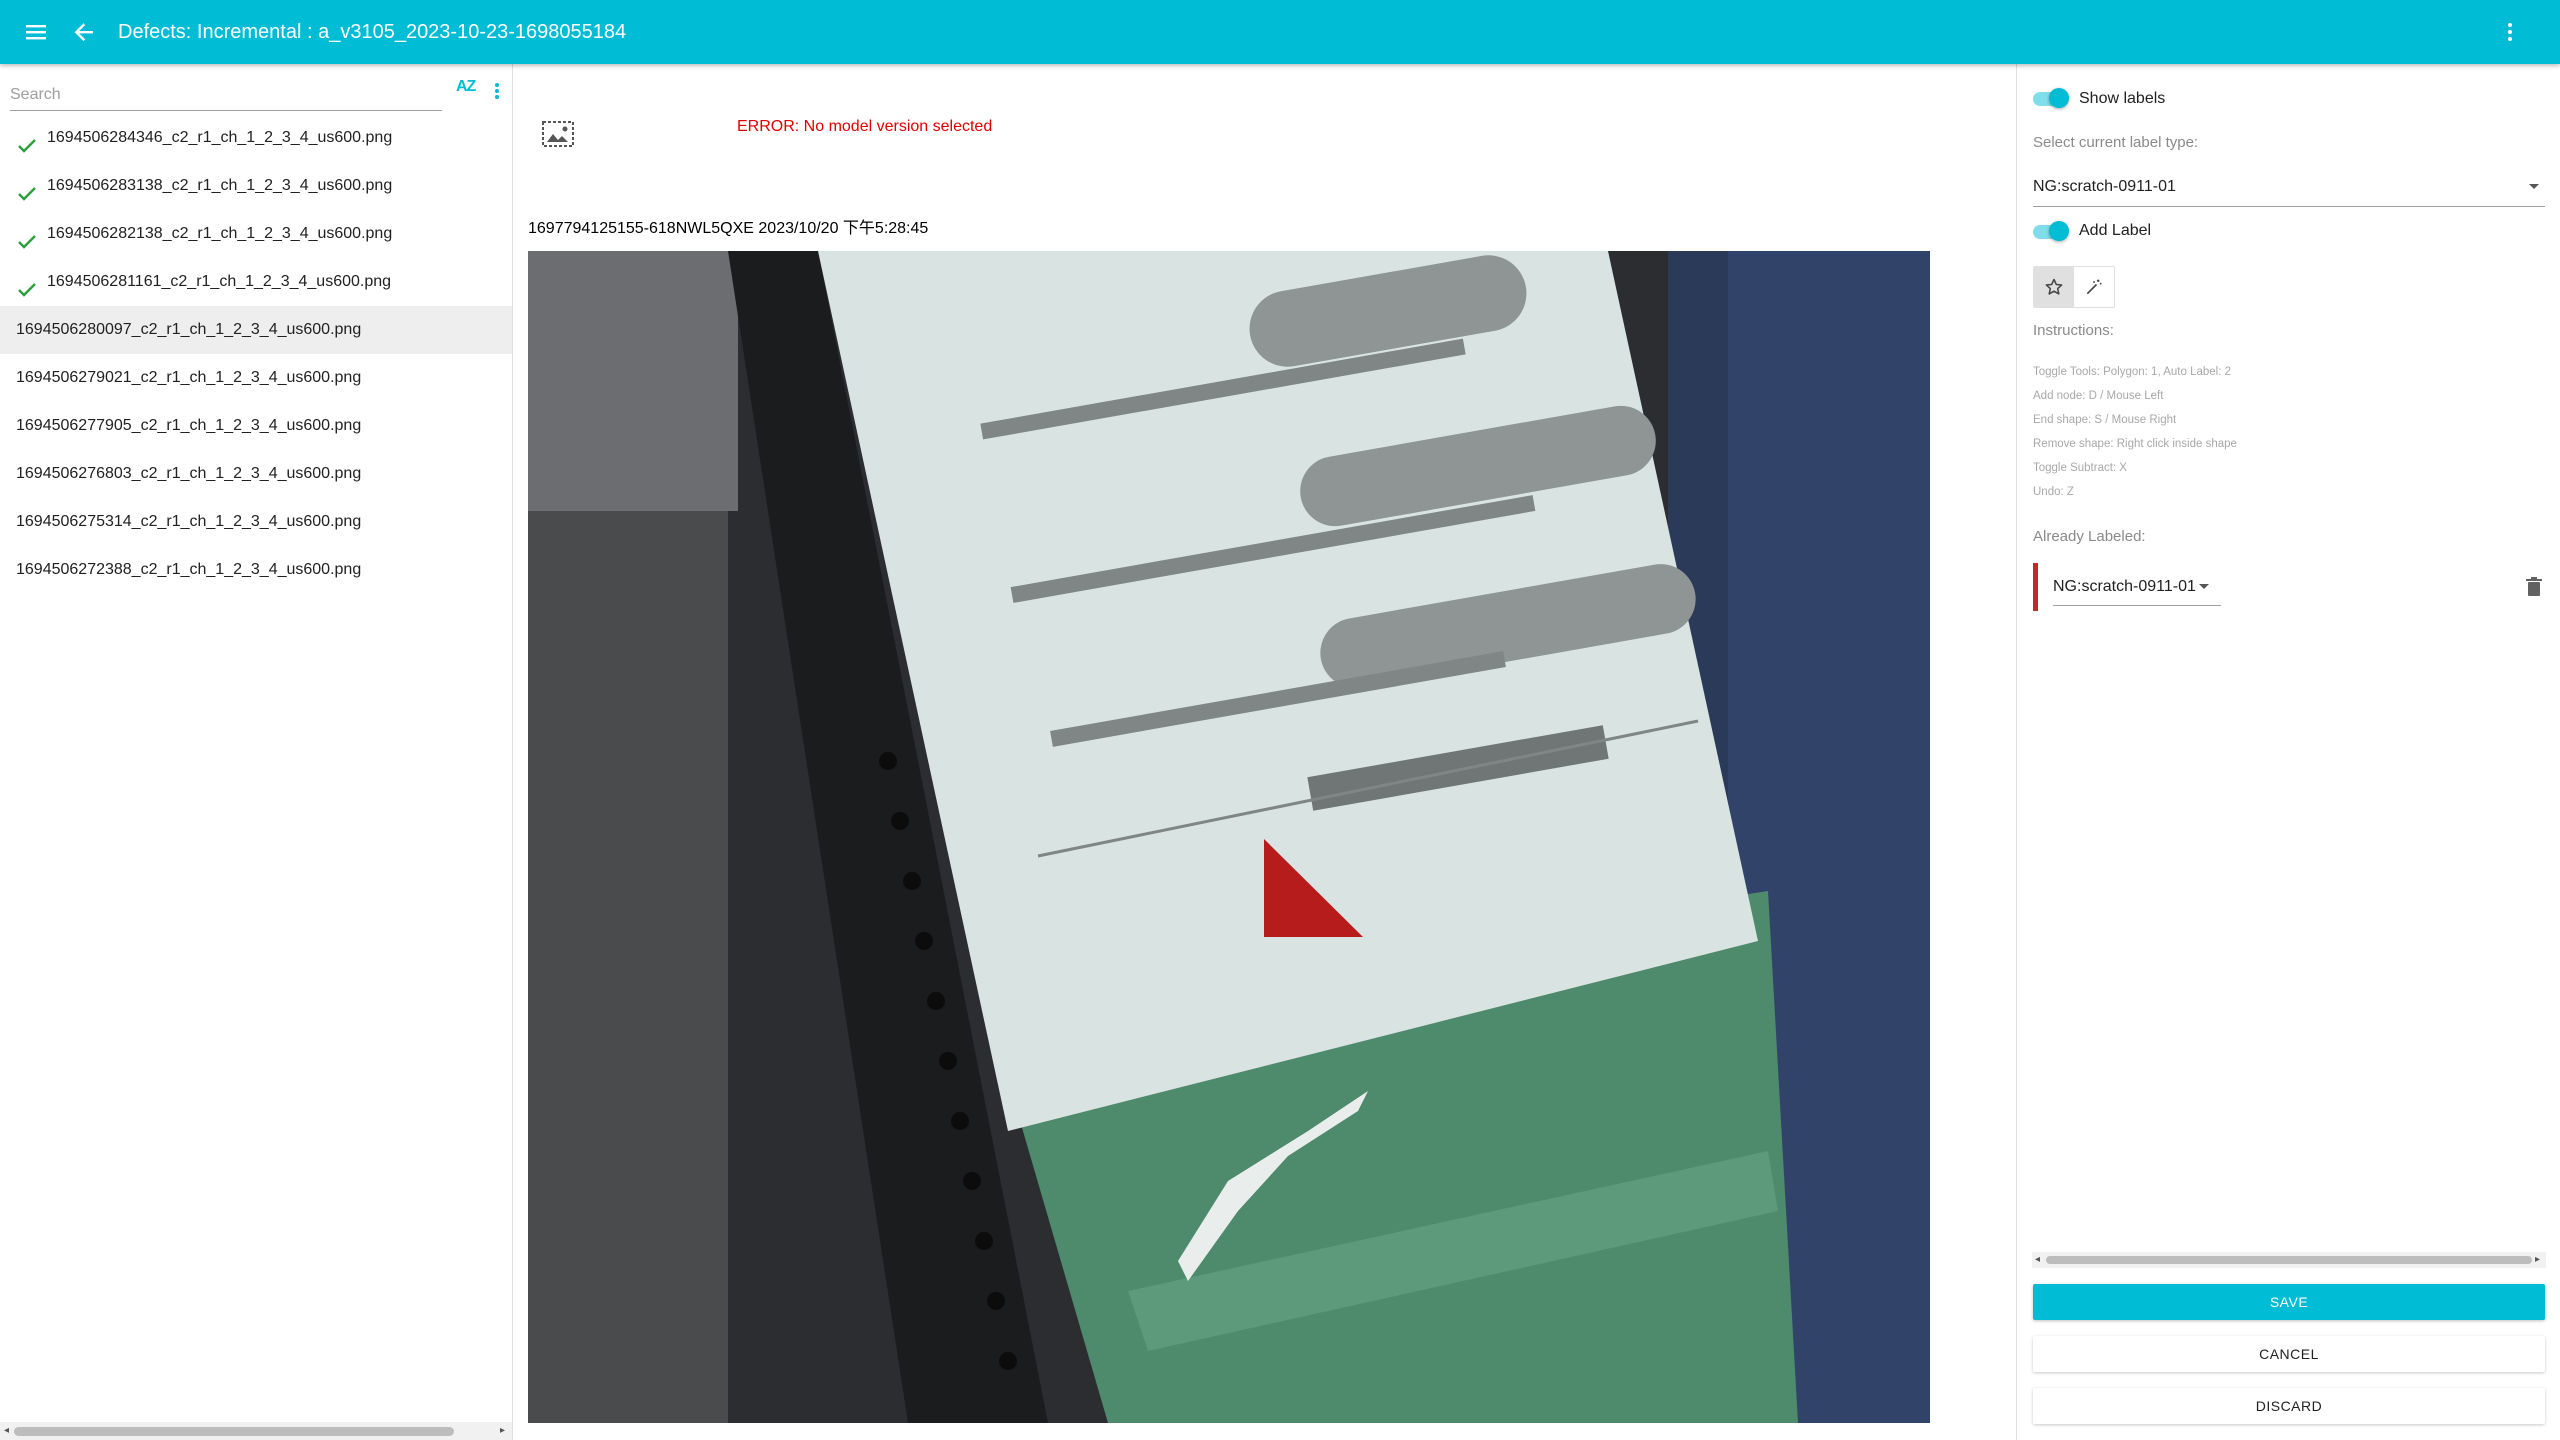  What do you see at coordinates (2115, 230) in the screenshot?
I see `add-label-label: Add Label` at bounding box center [2115, 230].